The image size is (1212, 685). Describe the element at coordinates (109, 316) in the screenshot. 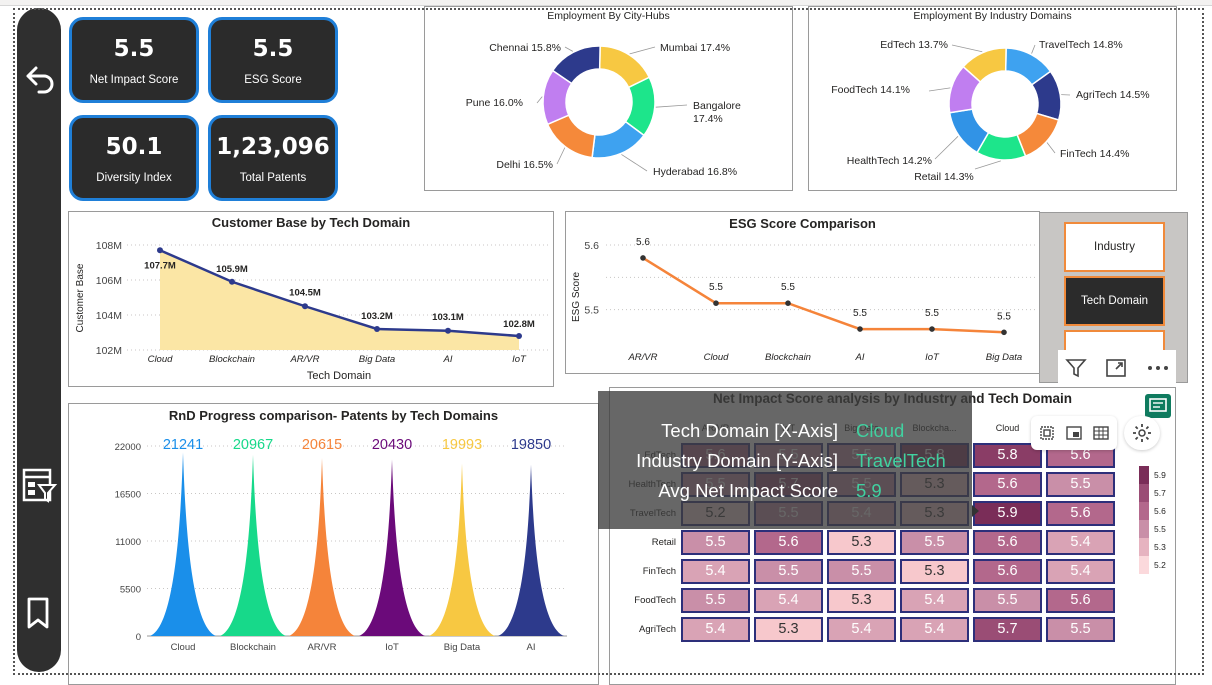

I see `y-tick-label: 104M` at that location.